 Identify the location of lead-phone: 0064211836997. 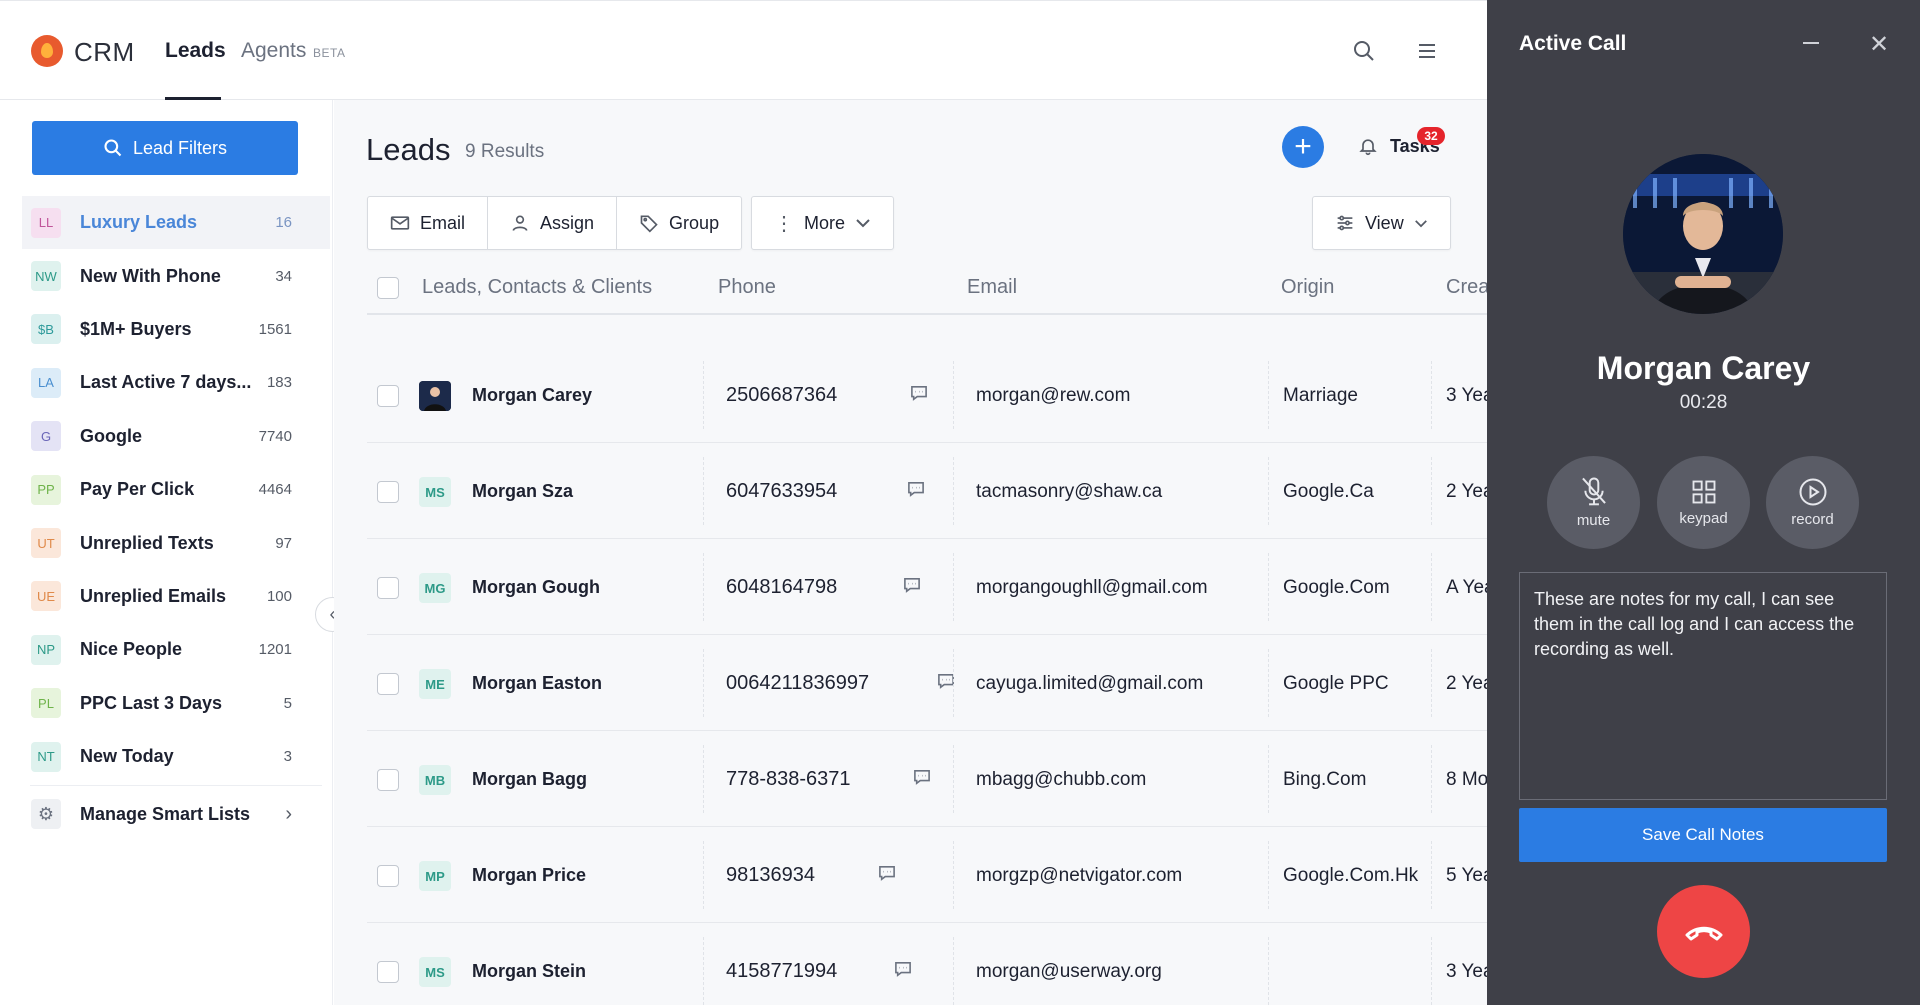
(797, 683).